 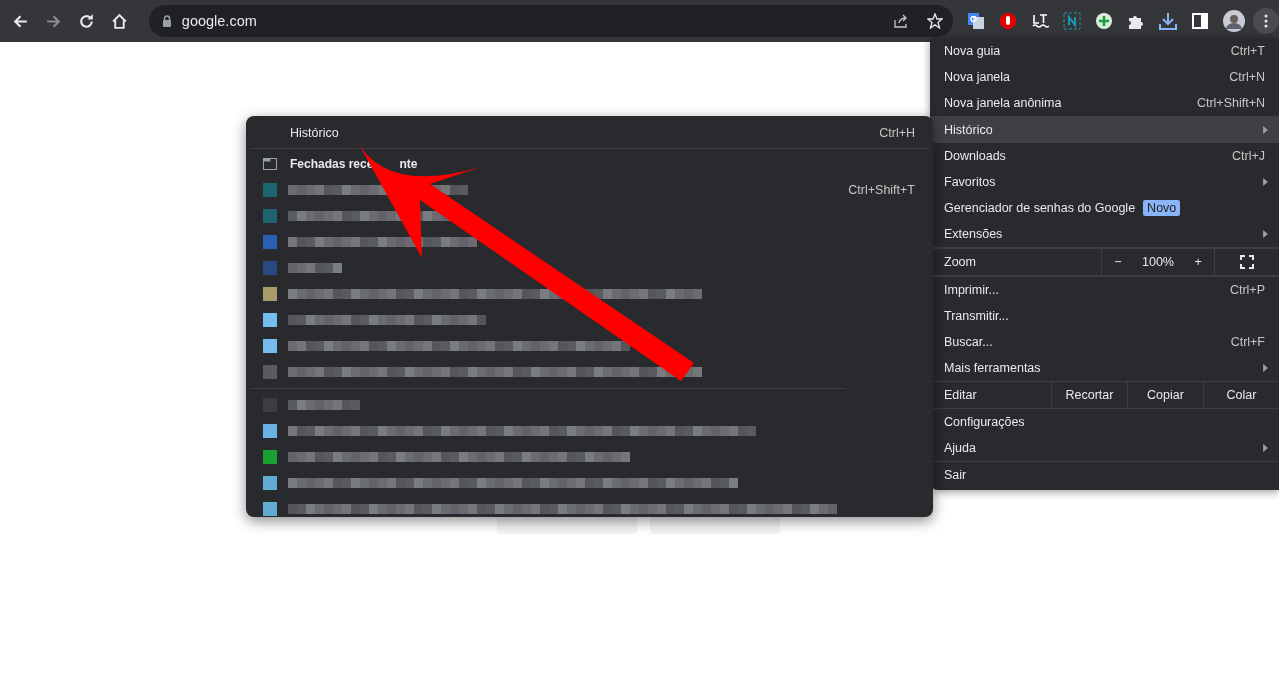 I want to click on menu-item: Imprimir... Ctrl+P, so click(x=1104, y=290).